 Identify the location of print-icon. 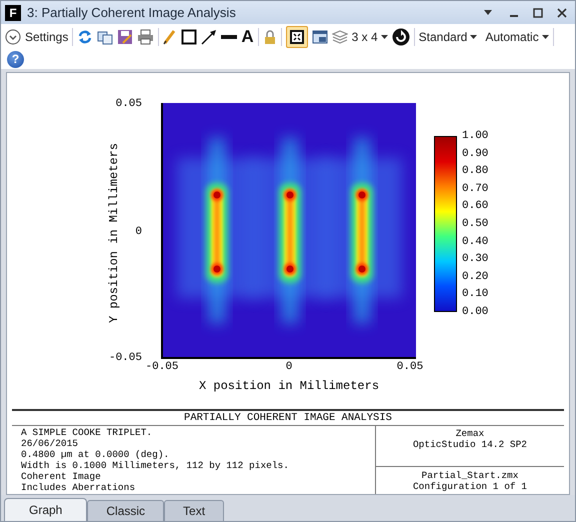
(145, 36).